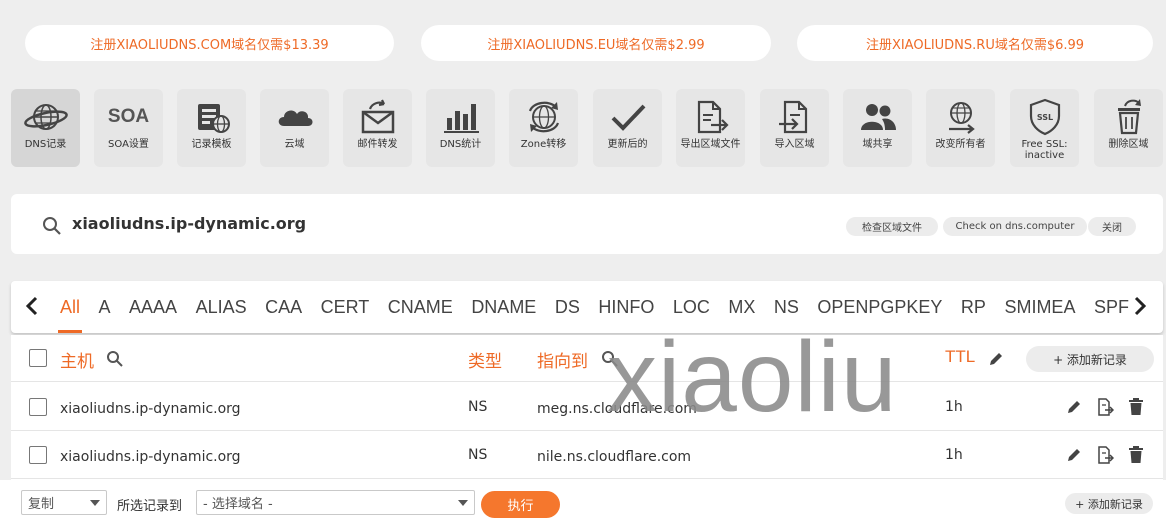 The height and width of the screenshot is (527, 1166). Describe the element at coordinates (567, 307) in the screenshot. I see `tab-ds: DS` at that location.